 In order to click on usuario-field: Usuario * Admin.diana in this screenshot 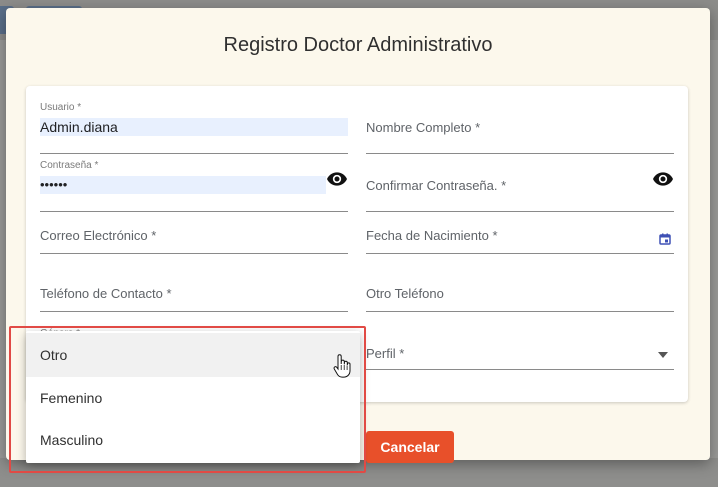, I will do `click(194, 126)`.